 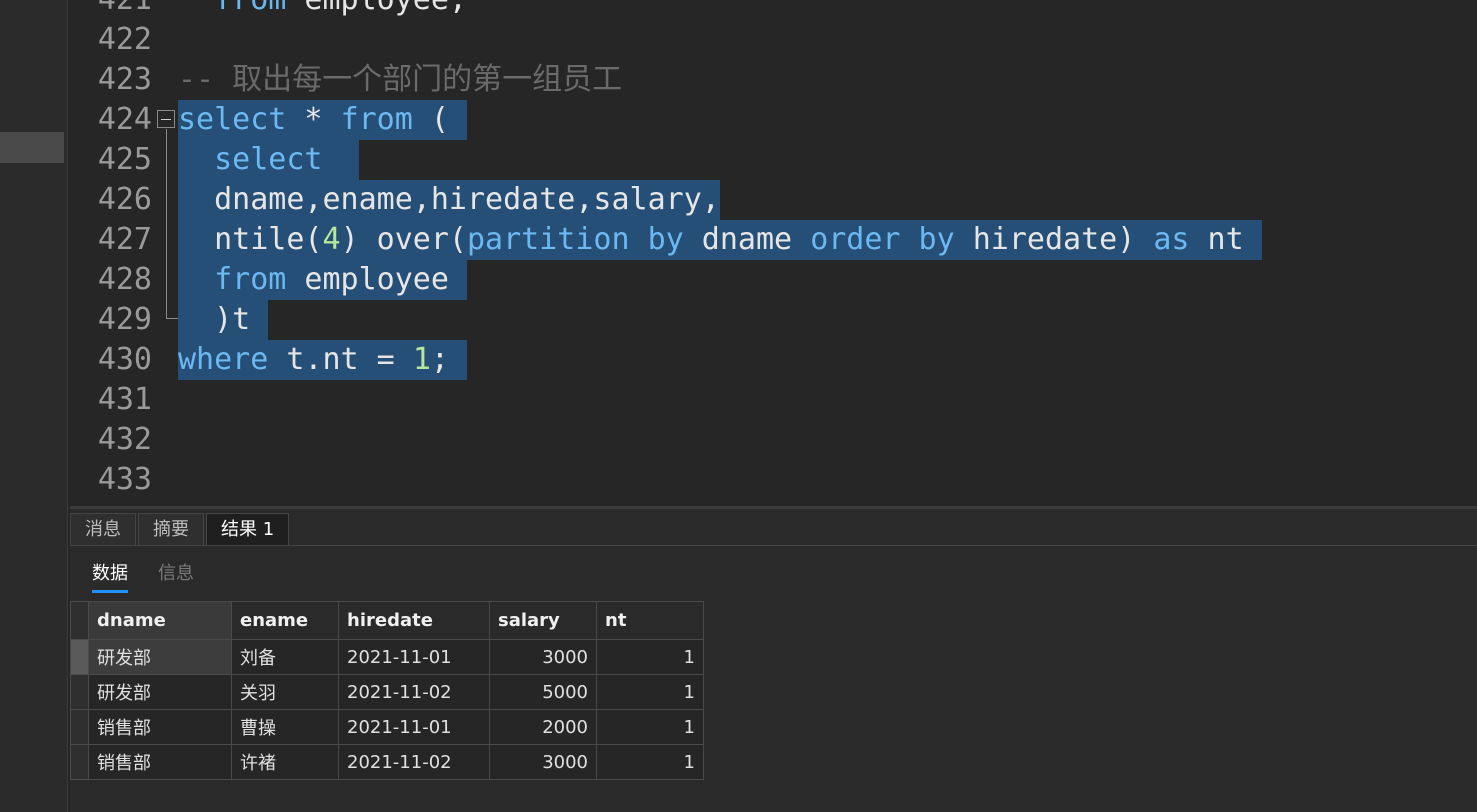 I want to click on code-text: where t.nt = 1;, so click(x=322, y=360).